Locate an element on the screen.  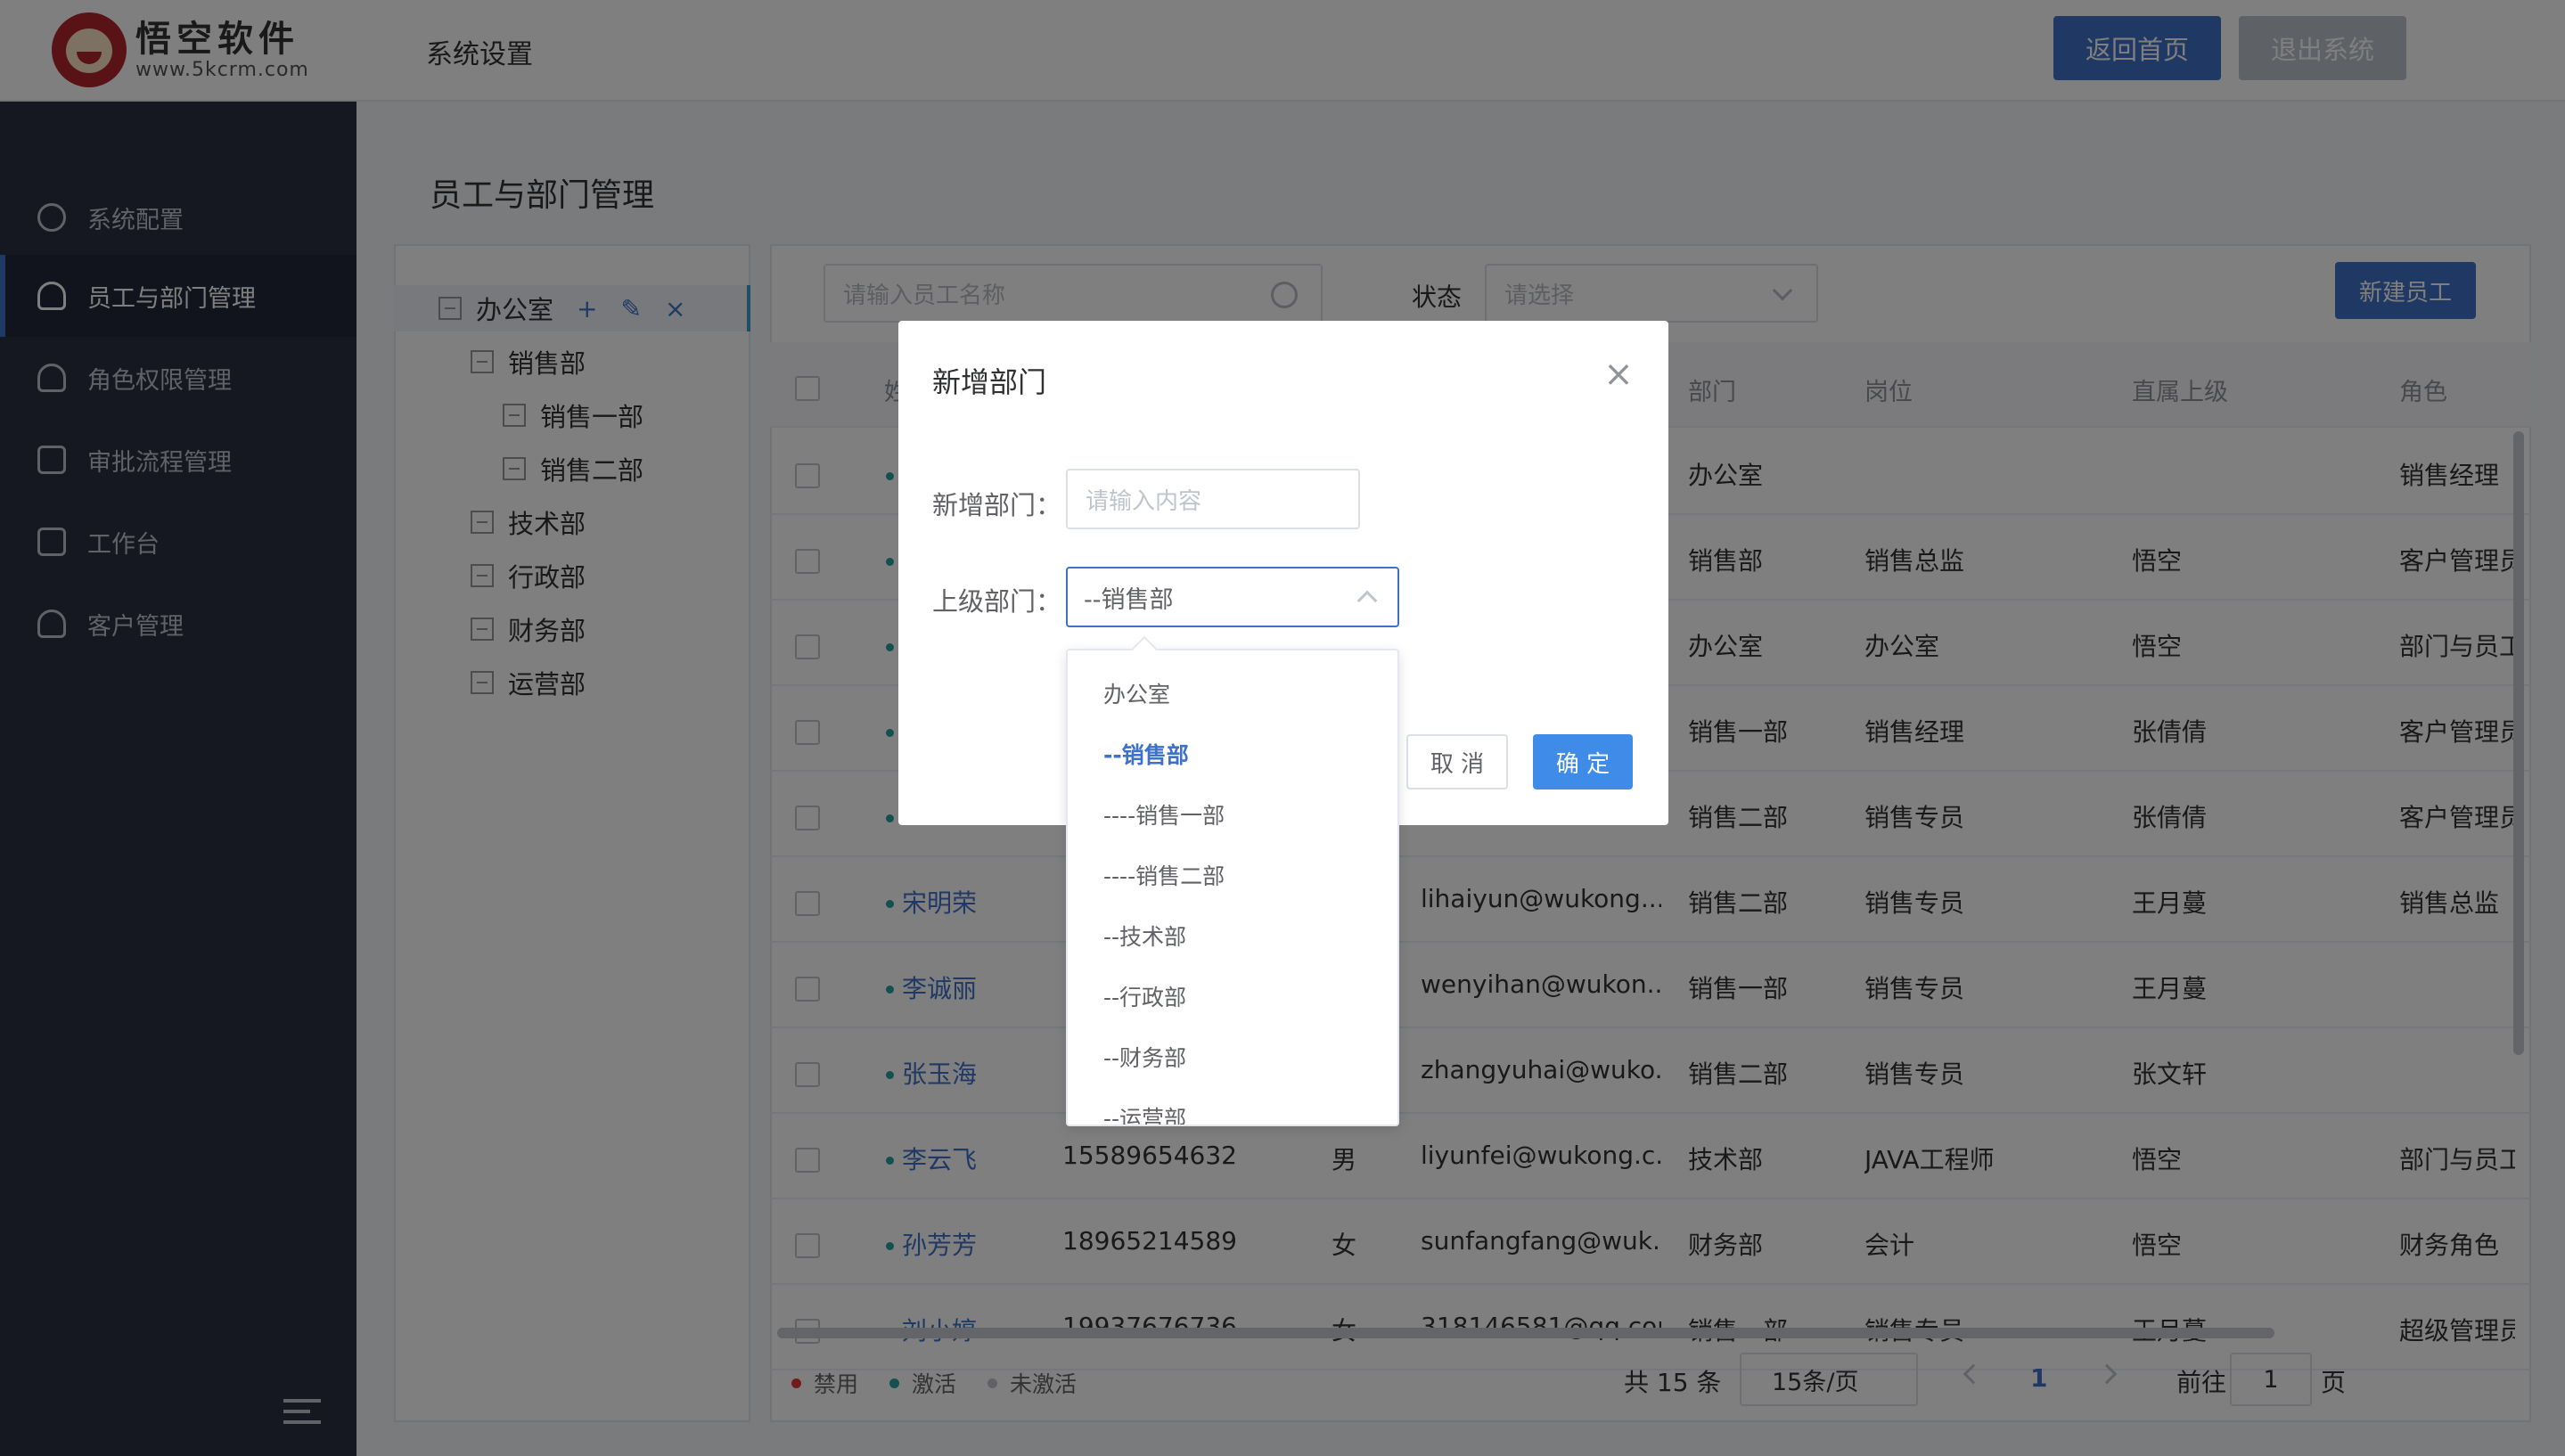
dropdown-option: ----销售一部 is located at coordinates (1164, 814).